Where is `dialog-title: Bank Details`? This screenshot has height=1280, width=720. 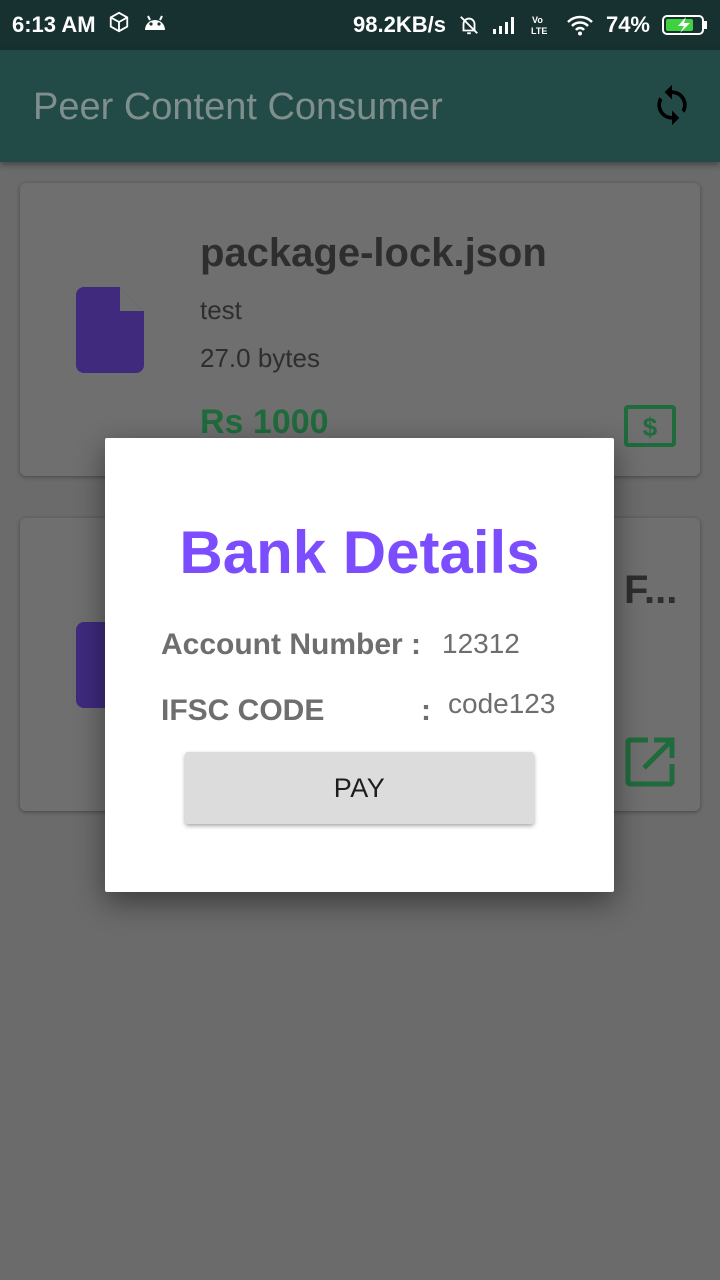 dialog-title: Bank Details is located at coordinates (359, 552).